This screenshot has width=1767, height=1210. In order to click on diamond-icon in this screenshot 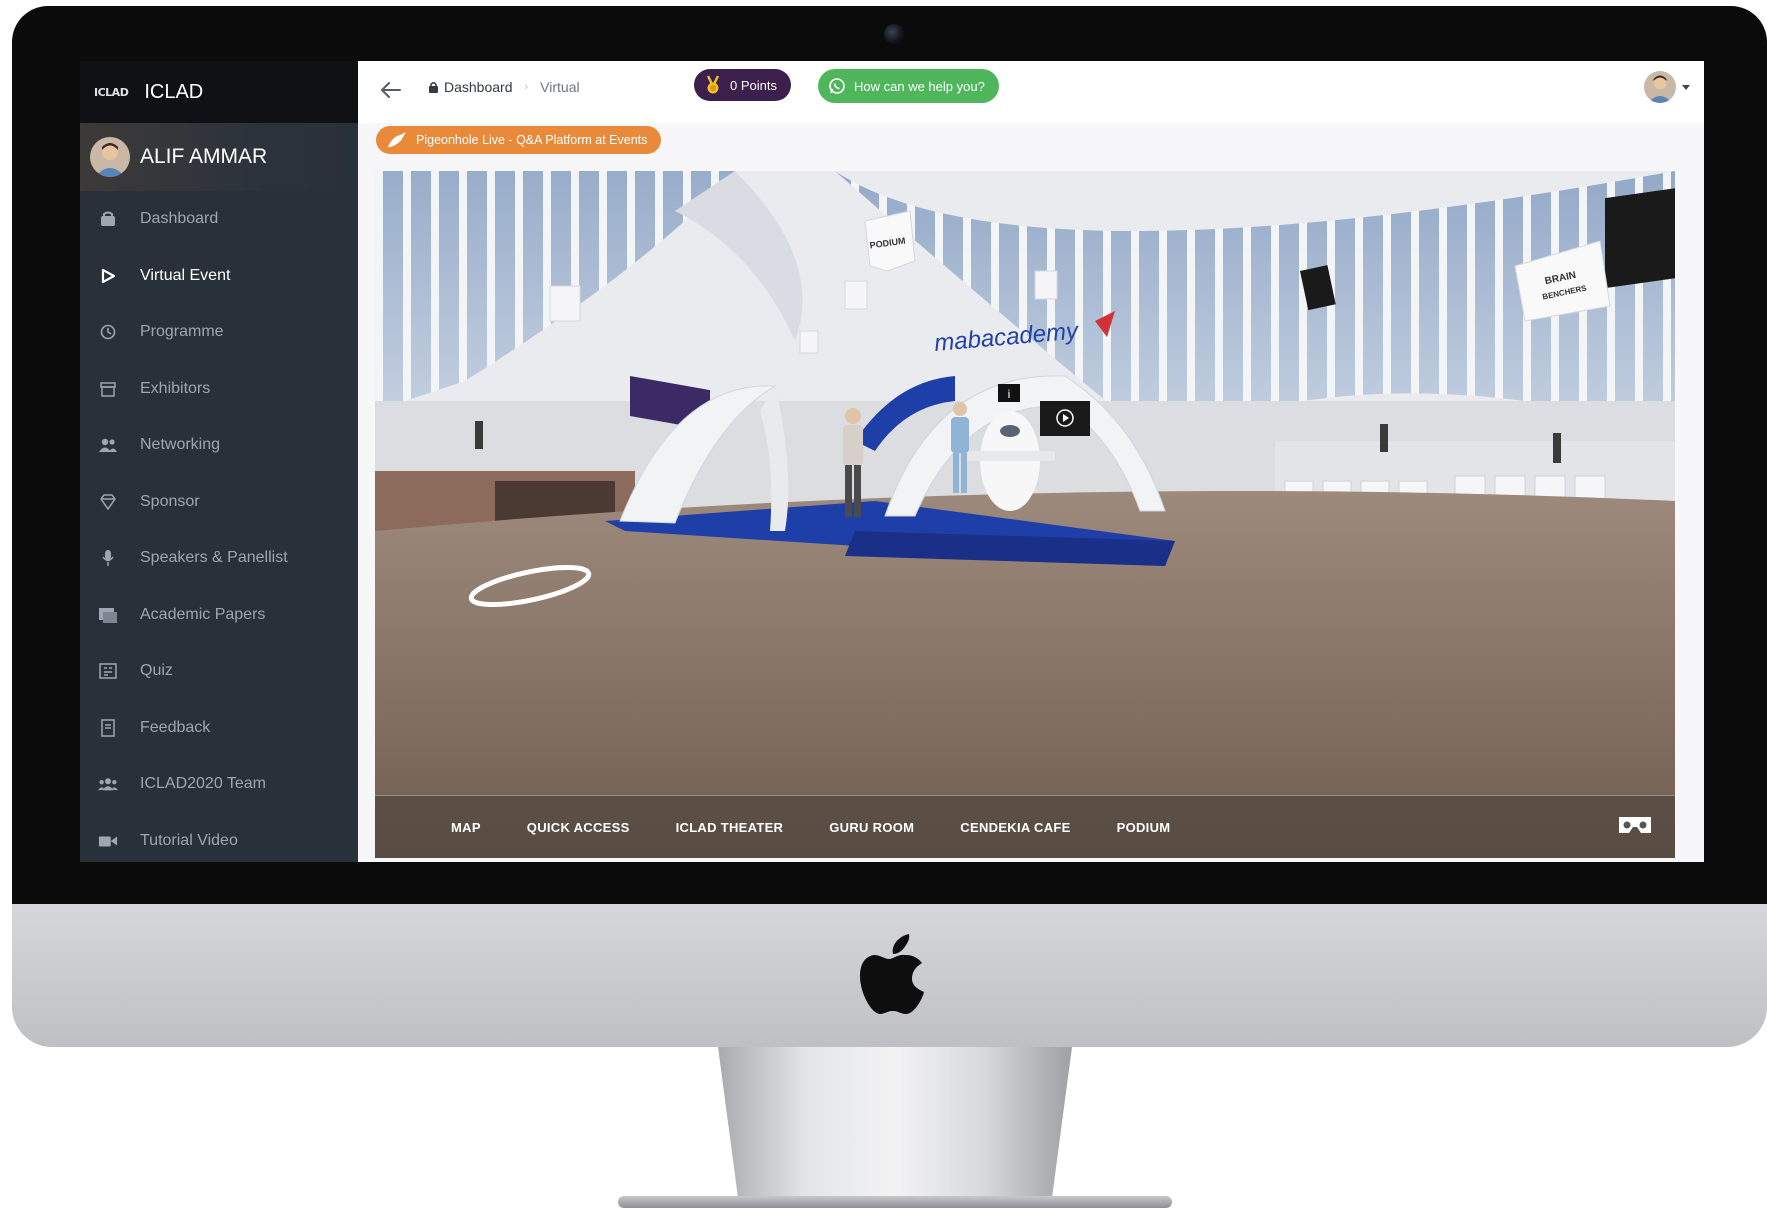, I will do `click(108, 502)`.